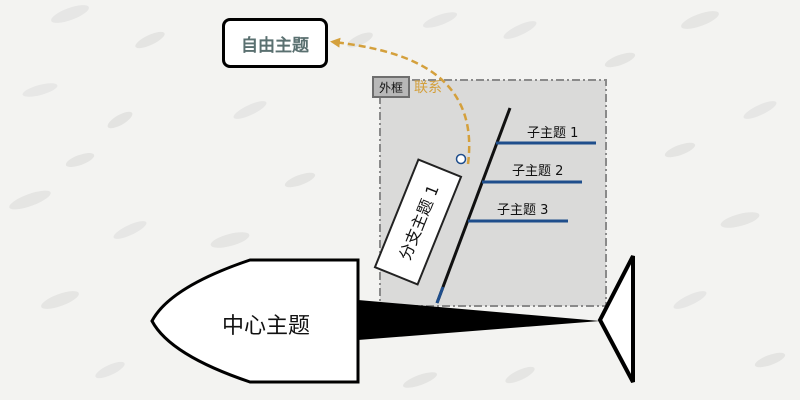  I want to click on free-topic-label: 自由主题, so click(275, 45).